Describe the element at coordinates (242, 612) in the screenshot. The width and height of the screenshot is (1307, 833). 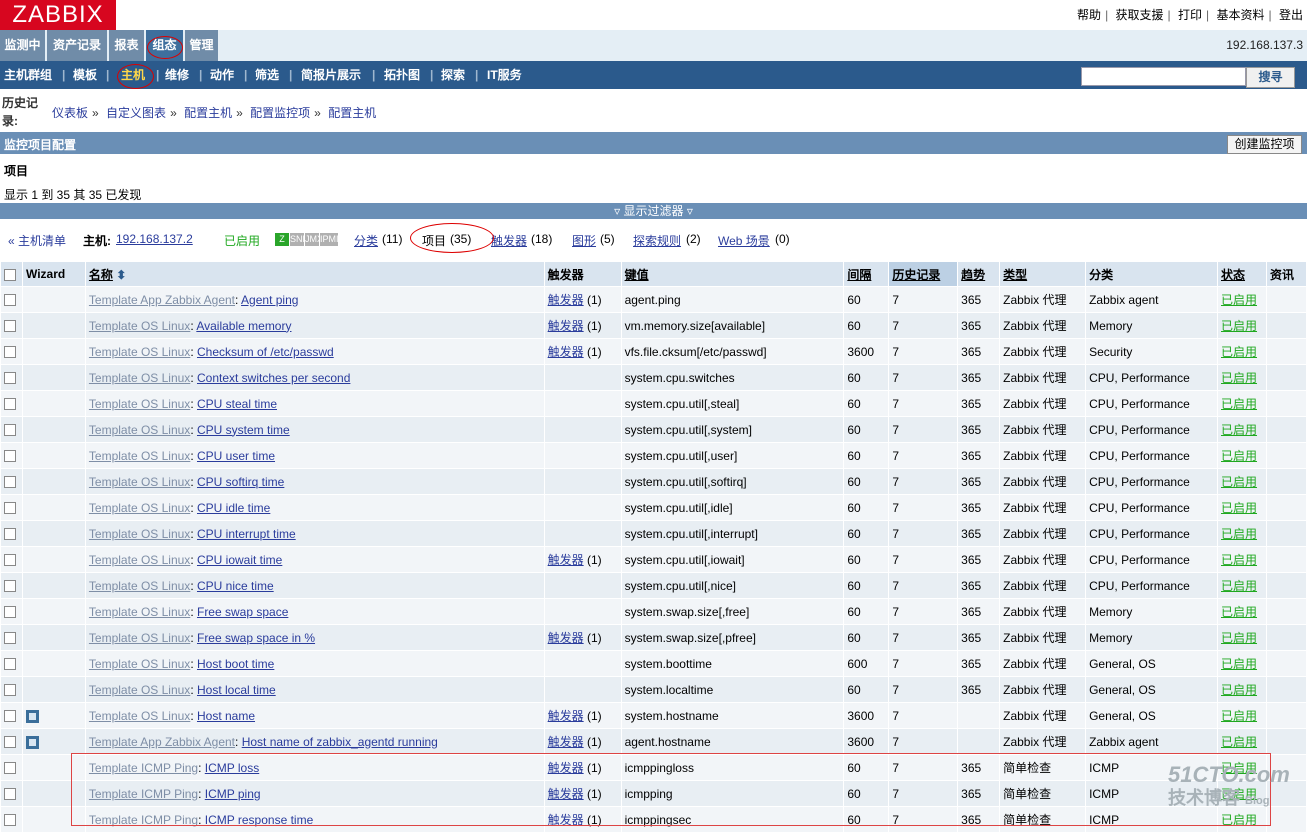
I see `item-name-link: Free swap space` at that location.